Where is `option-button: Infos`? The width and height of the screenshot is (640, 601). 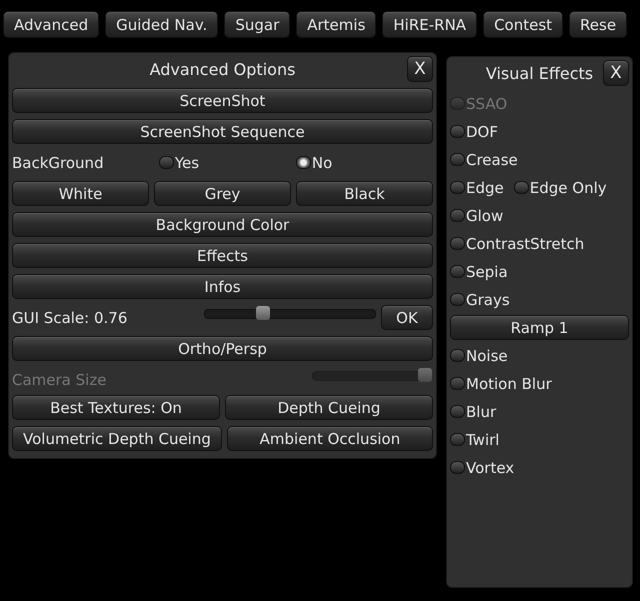 option-button: Infos is located at coordinates (222, 286).